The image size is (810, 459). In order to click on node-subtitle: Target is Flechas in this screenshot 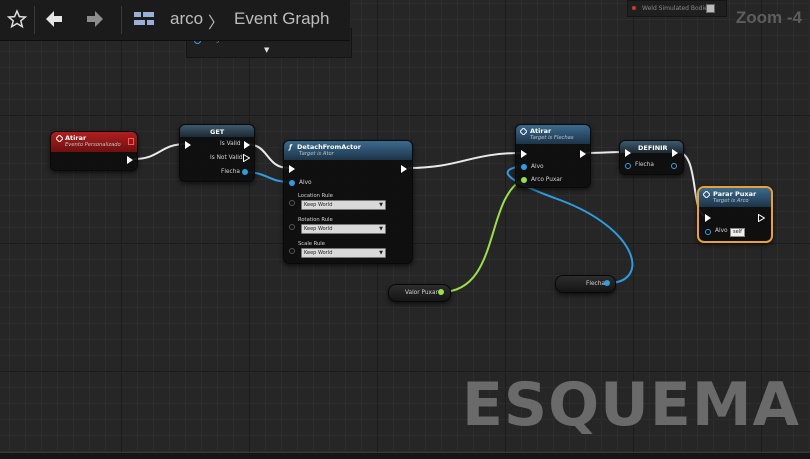, I will do `click(552, 138)`.